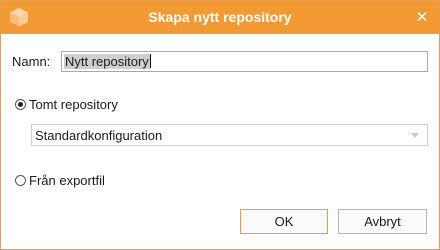  I want to click on close-button: ✕, so click(422, 18).